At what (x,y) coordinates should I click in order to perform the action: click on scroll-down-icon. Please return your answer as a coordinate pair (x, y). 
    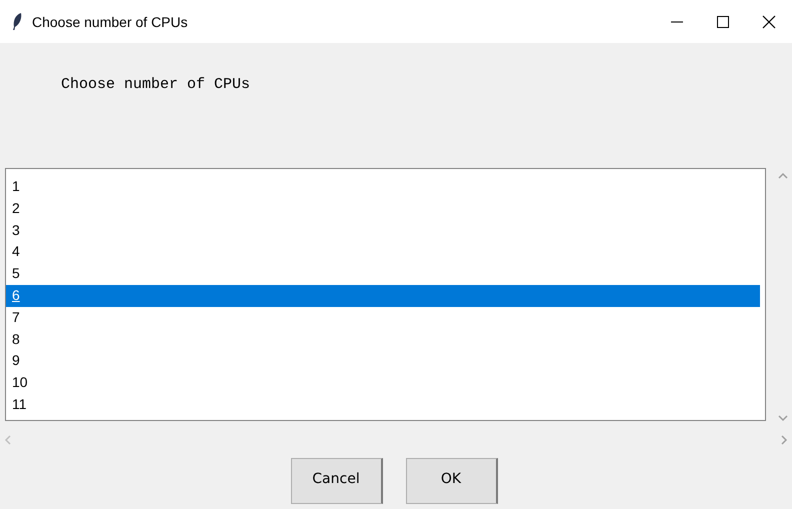
    Looking at the image, I should click on (783, 418).